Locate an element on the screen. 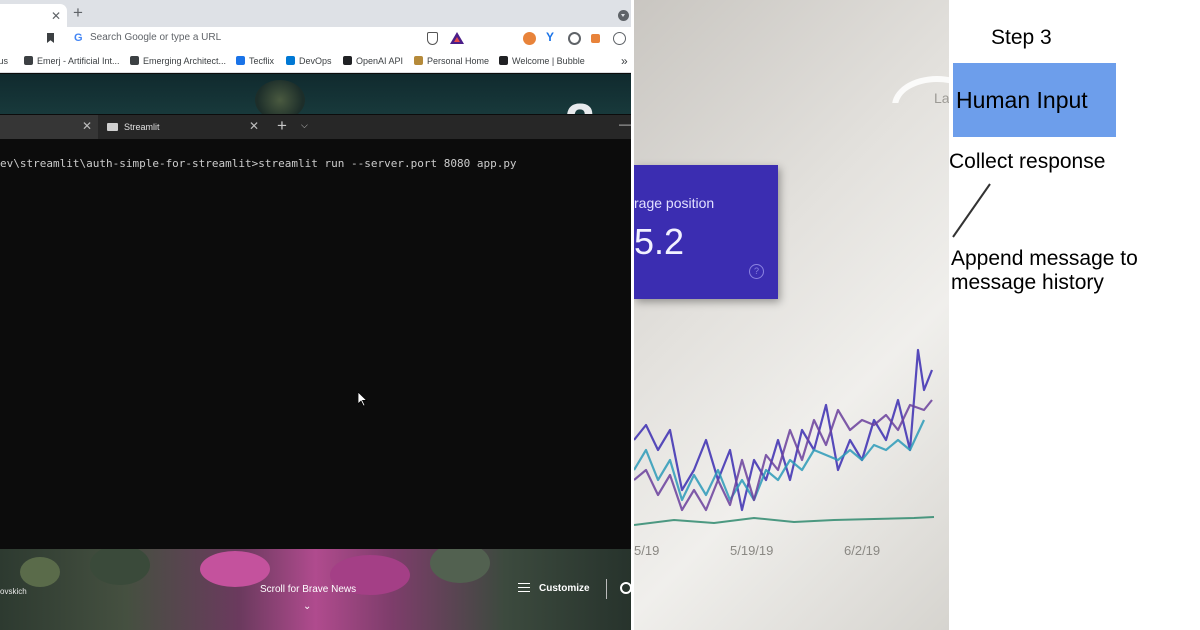  terminal-tab-bar: ✕ Streamlit ✕ + ⌵ — is located at coordinates (315, 127).